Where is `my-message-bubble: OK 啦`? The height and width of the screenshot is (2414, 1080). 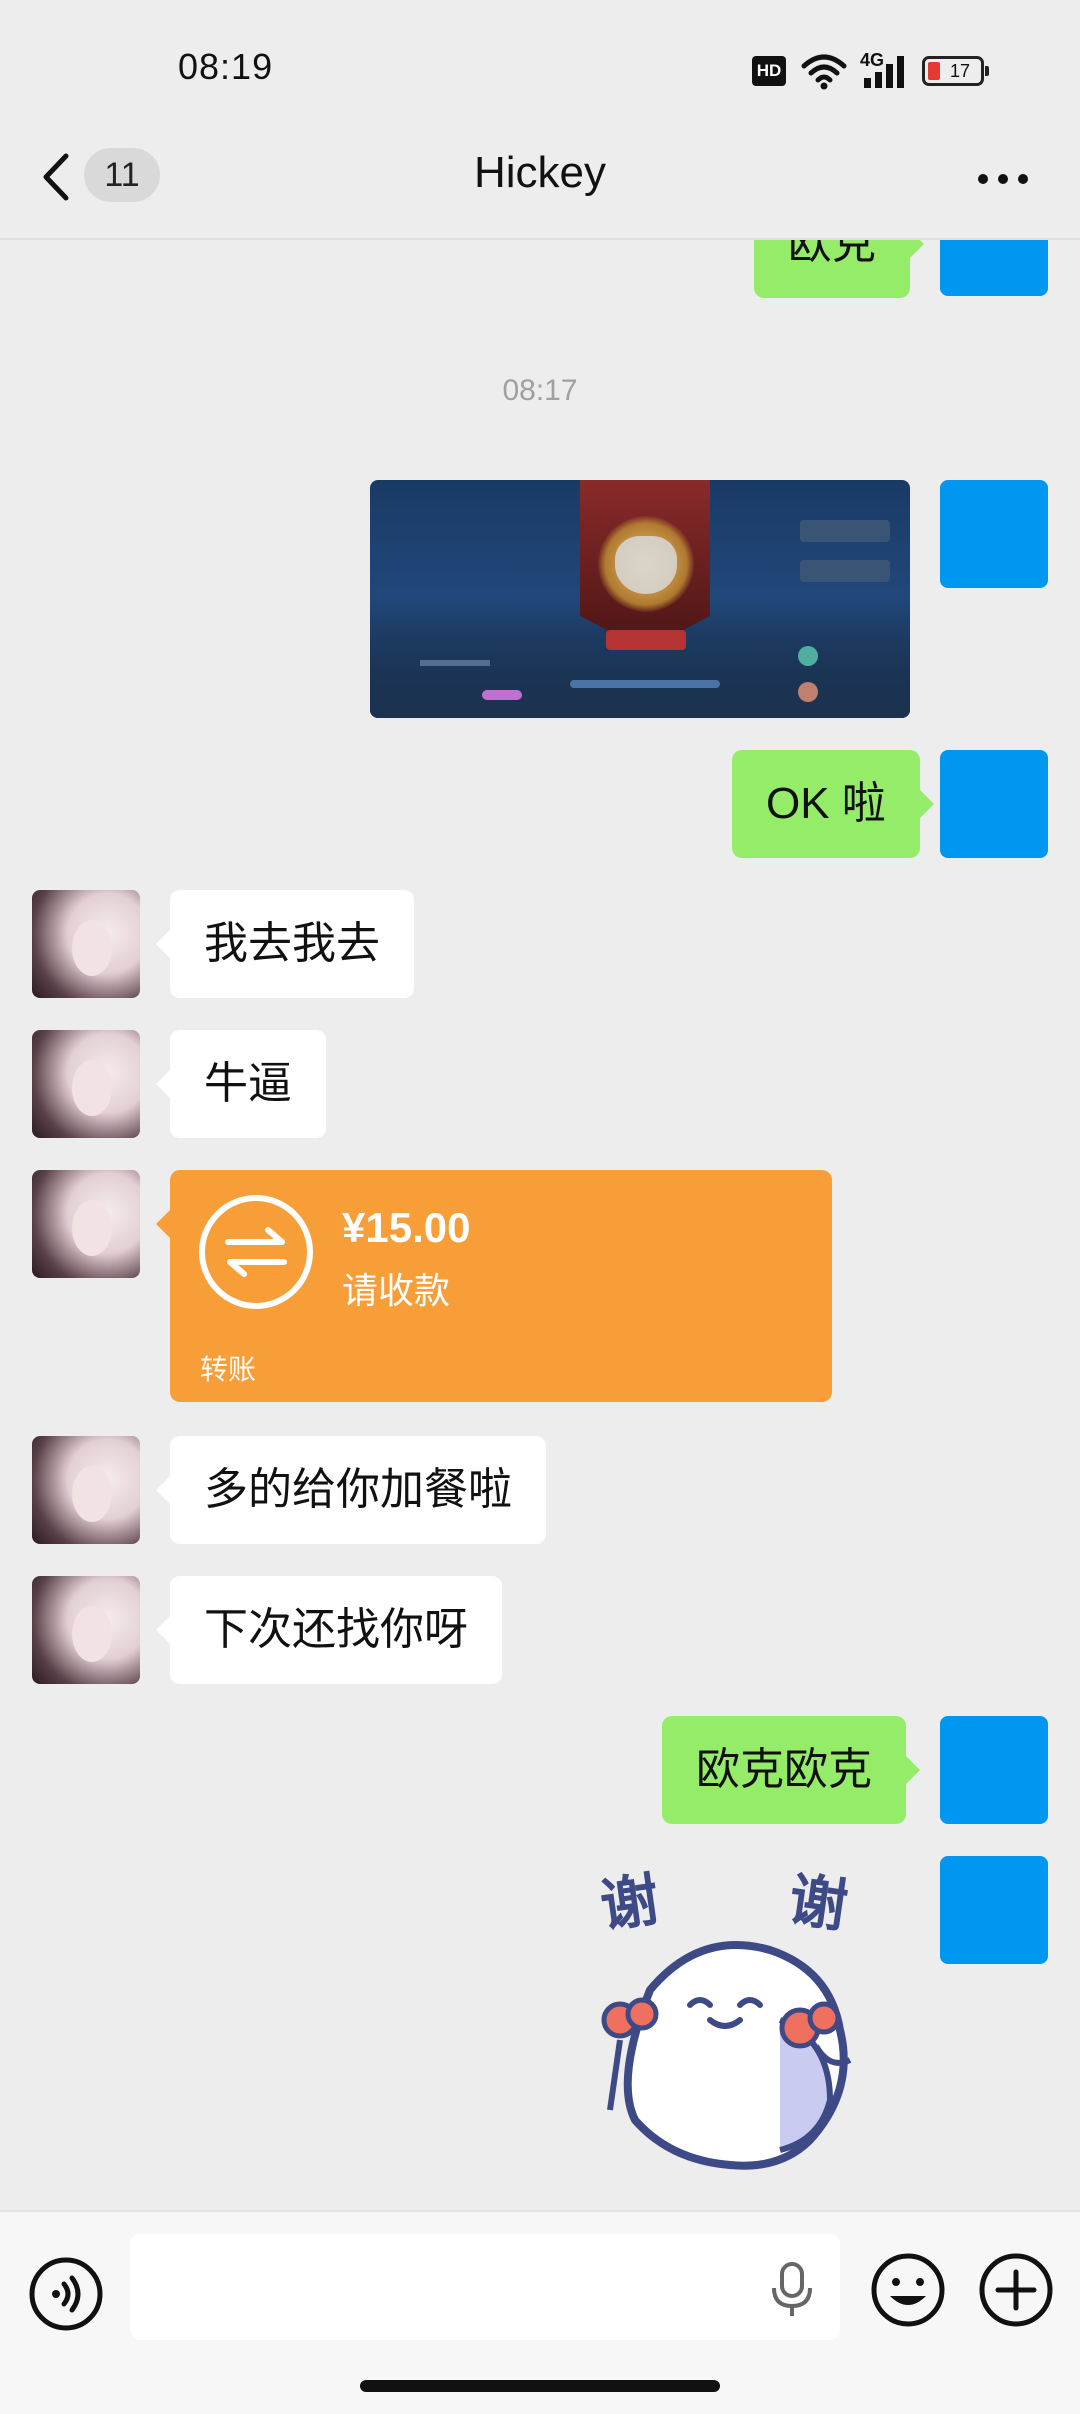
my-message-bubble: OK 啦 is located at coordinates (833, 804).